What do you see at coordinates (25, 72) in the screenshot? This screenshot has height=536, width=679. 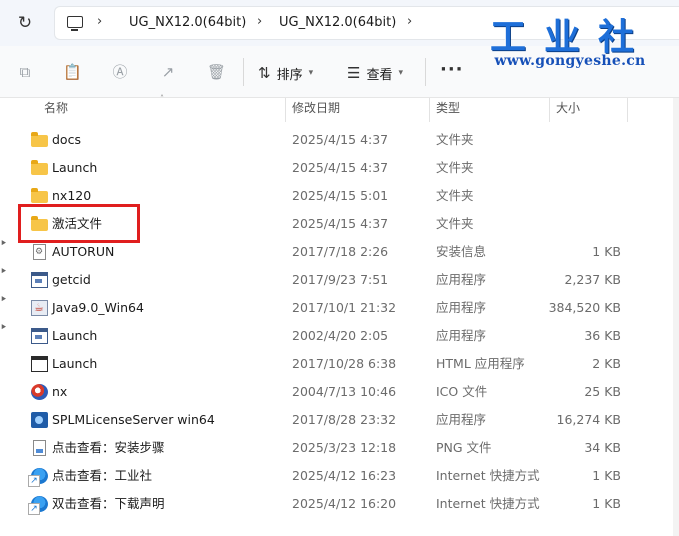 I see `copy-icon: ⧉` at bounding box center [25, 72].